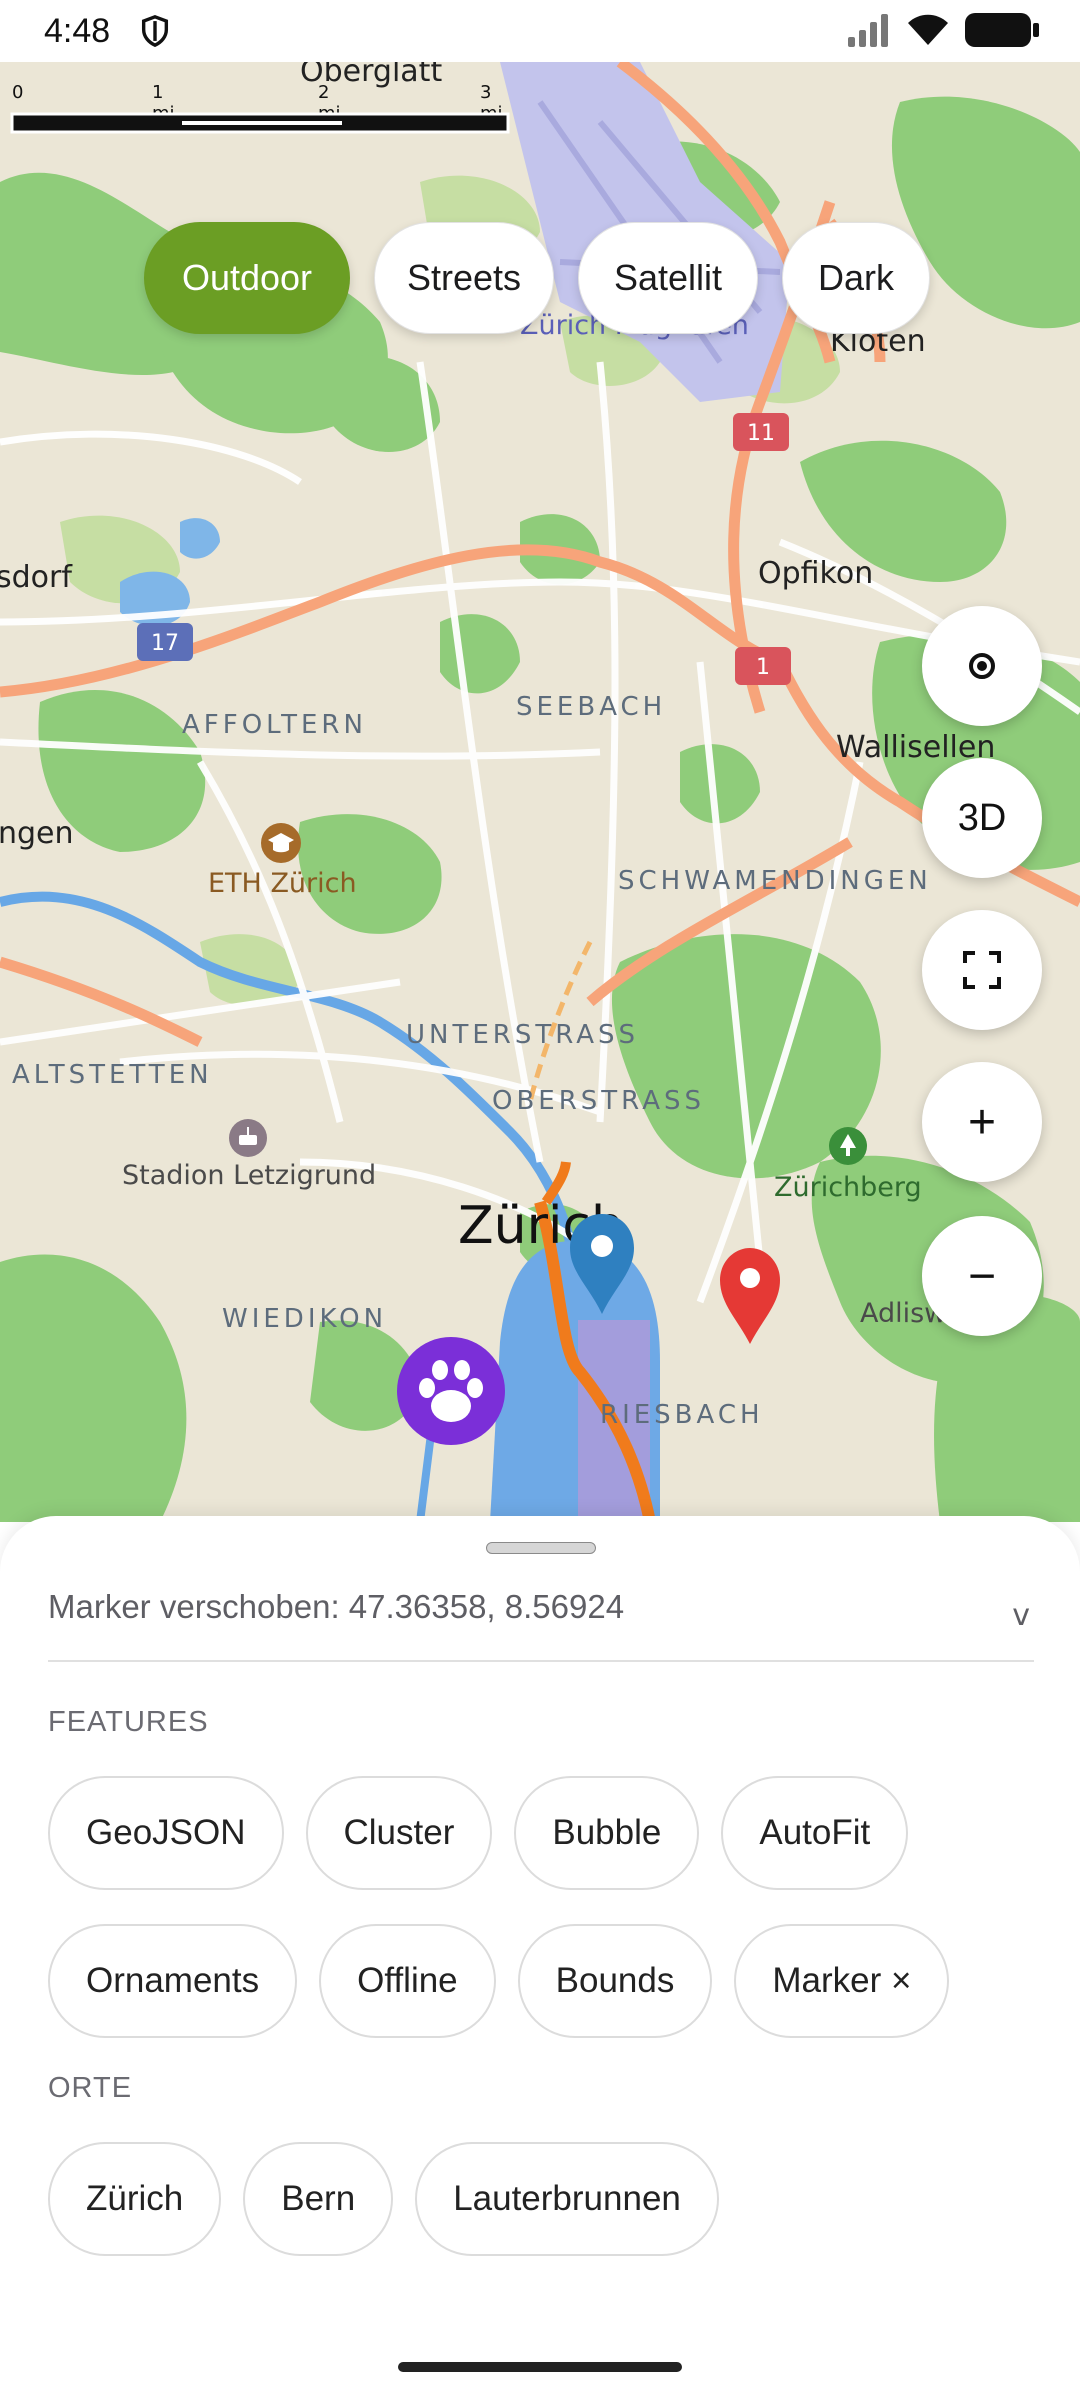 The height and width of the screenshot is (2400, 1080). Describe the element at coordinates (682, 1415) in the screenshot. I see `label-riesbach: RIESBACH` at that location.